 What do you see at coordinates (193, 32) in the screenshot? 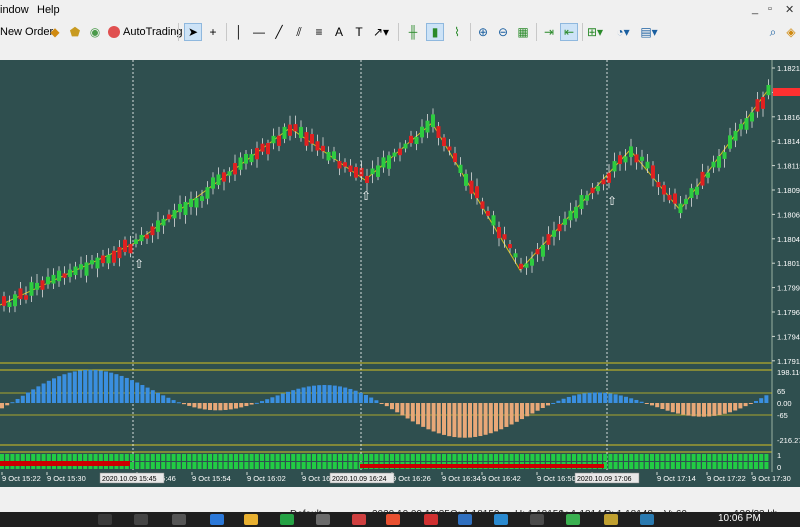
I see `cursor-icon: ➤` at bounding box center [193, 32].